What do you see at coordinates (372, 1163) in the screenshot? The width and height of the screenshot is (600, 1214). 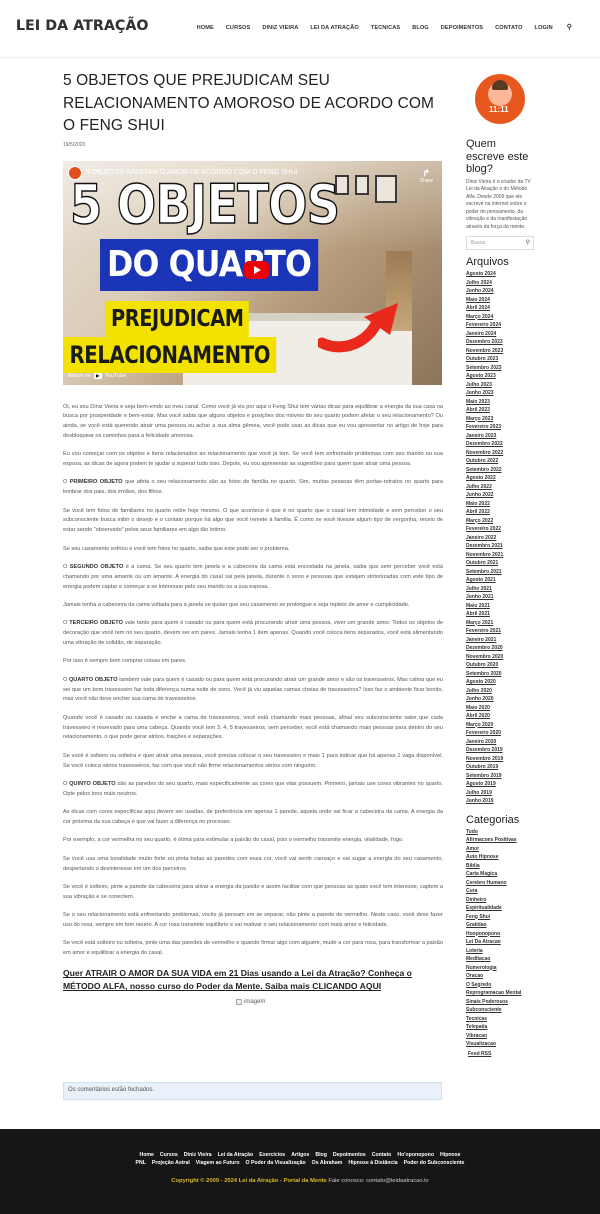 I see `footer-link: Hipnose à Distância` at bounding box center [372, 1163].